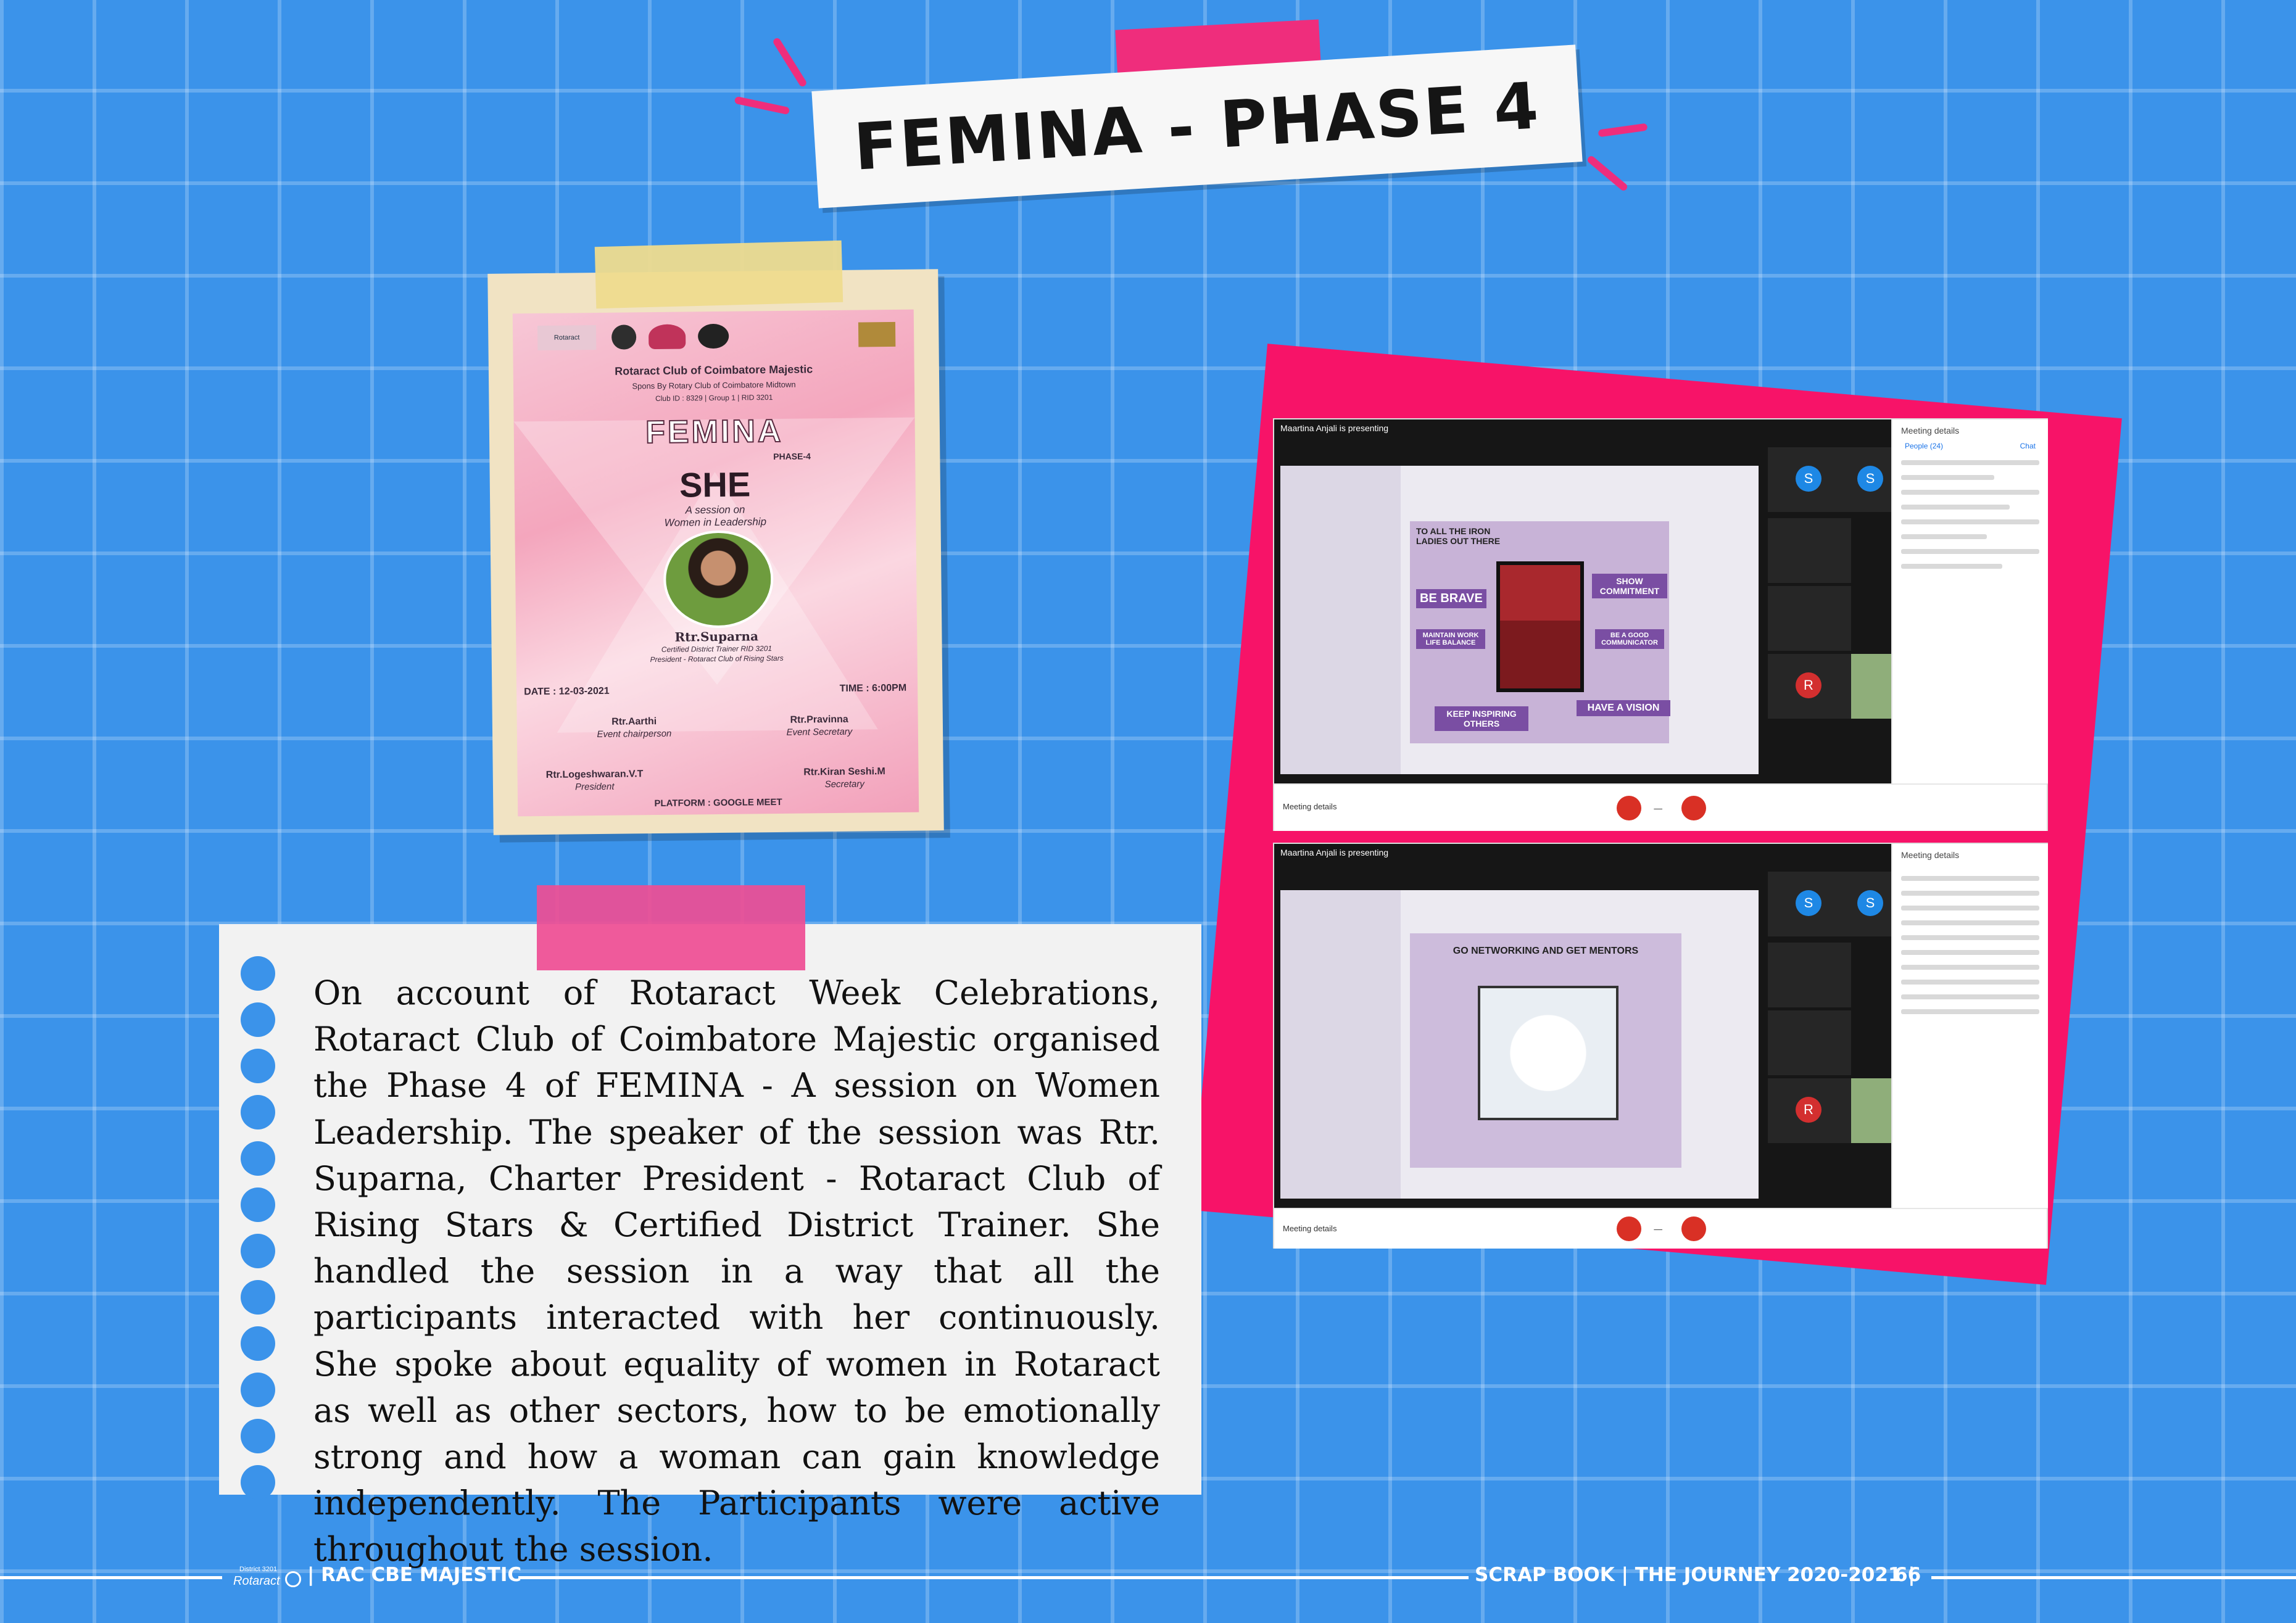 This screenshot has height=1623, width=2296. What do you see at coordinates (2113, 1578) in the screenshot?
I see `footer-rule-right` at bounding box center [2113, 1578].